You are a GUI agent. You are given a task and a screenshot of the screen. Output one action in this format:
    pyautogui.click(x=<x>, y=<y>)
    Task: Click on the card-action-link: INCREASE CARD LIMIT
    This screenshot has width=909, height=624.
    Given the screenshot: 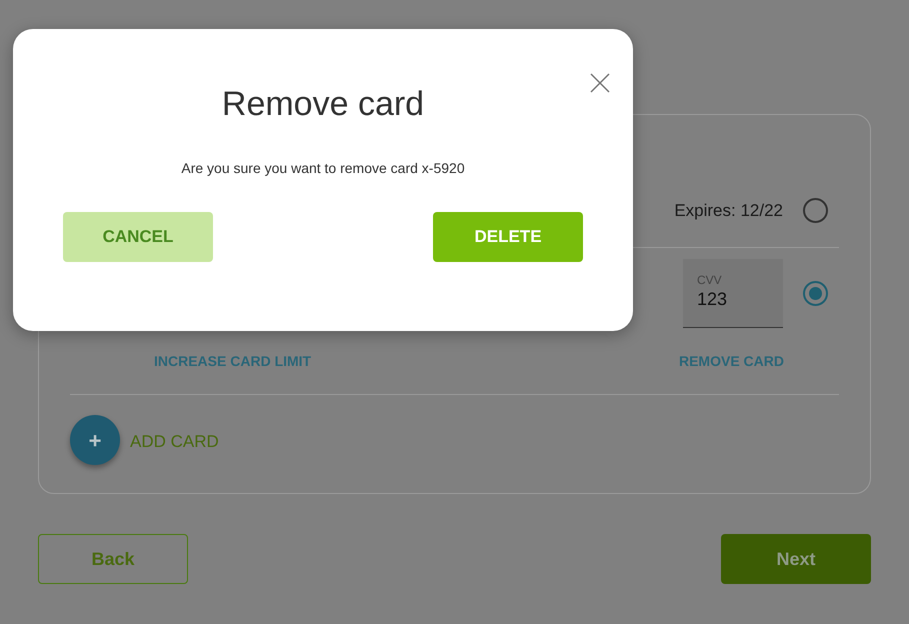 What is the action you would take?
    pyautogui.click(x=233, y=361)
    